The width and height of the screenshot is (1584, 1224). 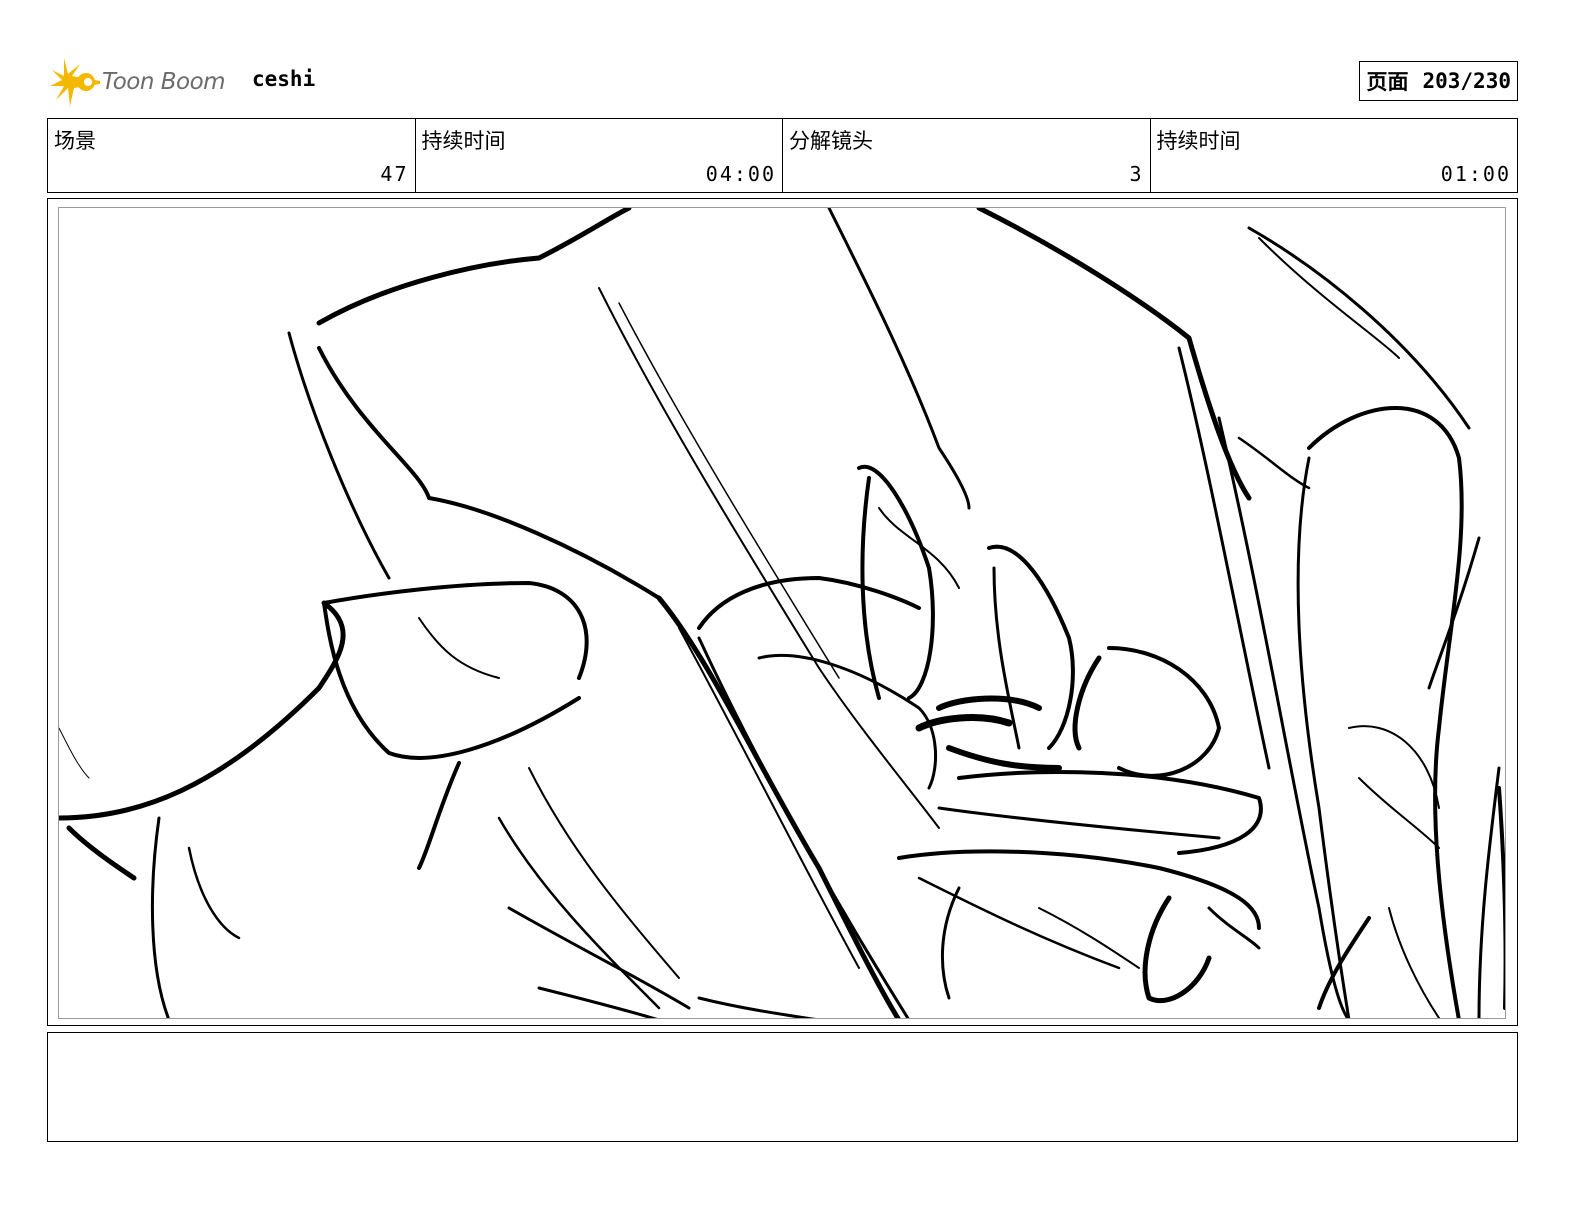 I want to click on page-header: Toon Boom ceshi 页面 203/230, so click(x=783, y=80).